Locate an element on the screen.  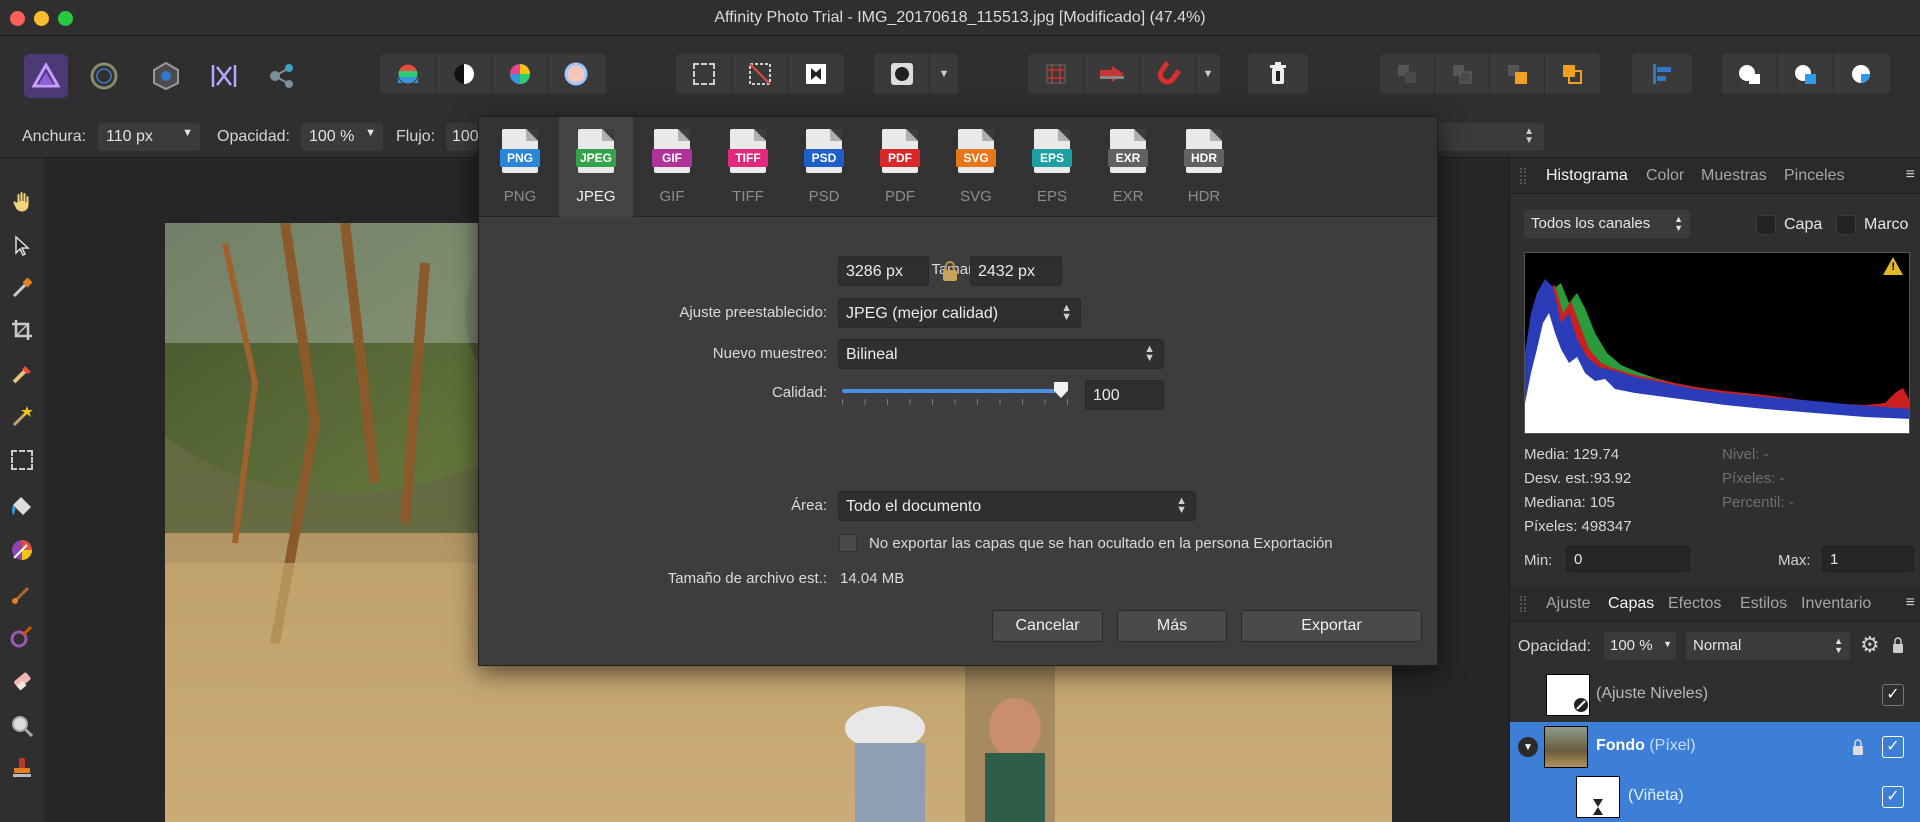
magnet-icon is located at coordinates (1168, 74).